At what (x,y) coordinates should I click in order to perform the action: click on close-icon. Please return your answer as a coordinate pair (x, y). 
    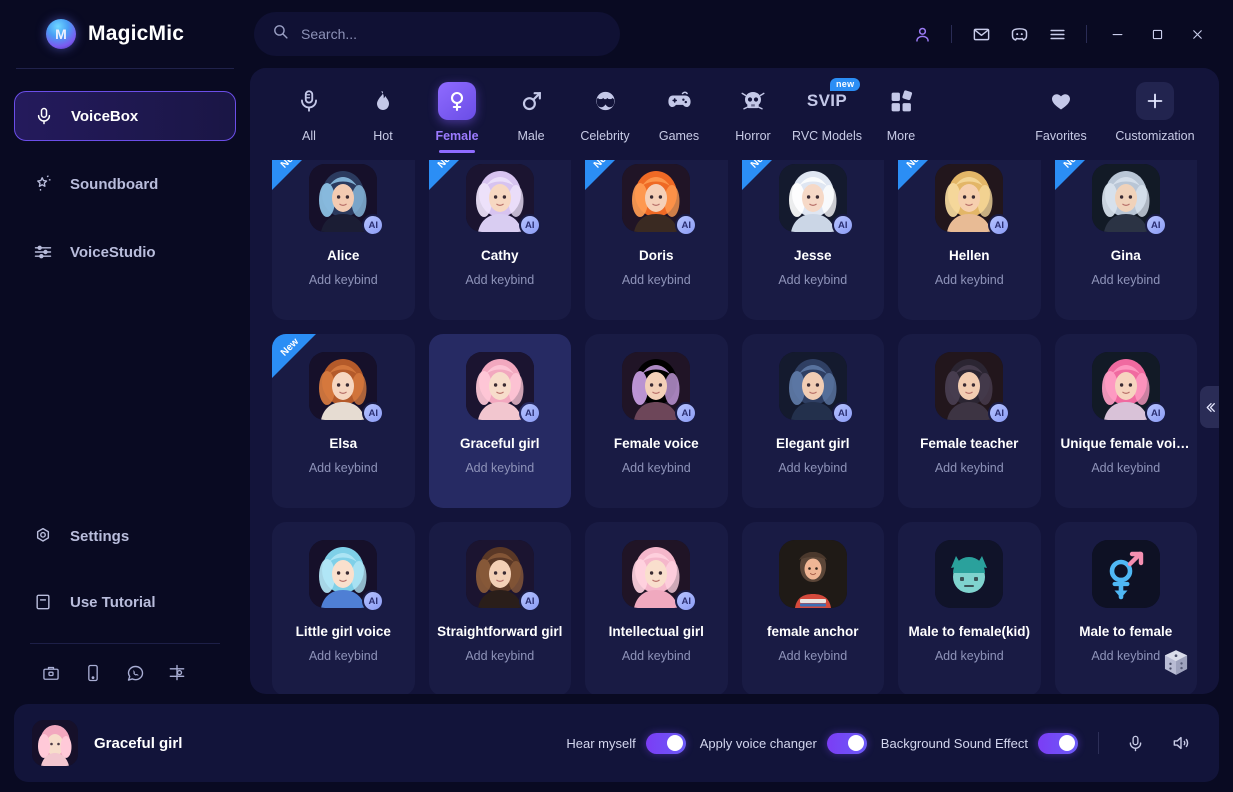
    Looking at the image, I should click on (1197, 34).